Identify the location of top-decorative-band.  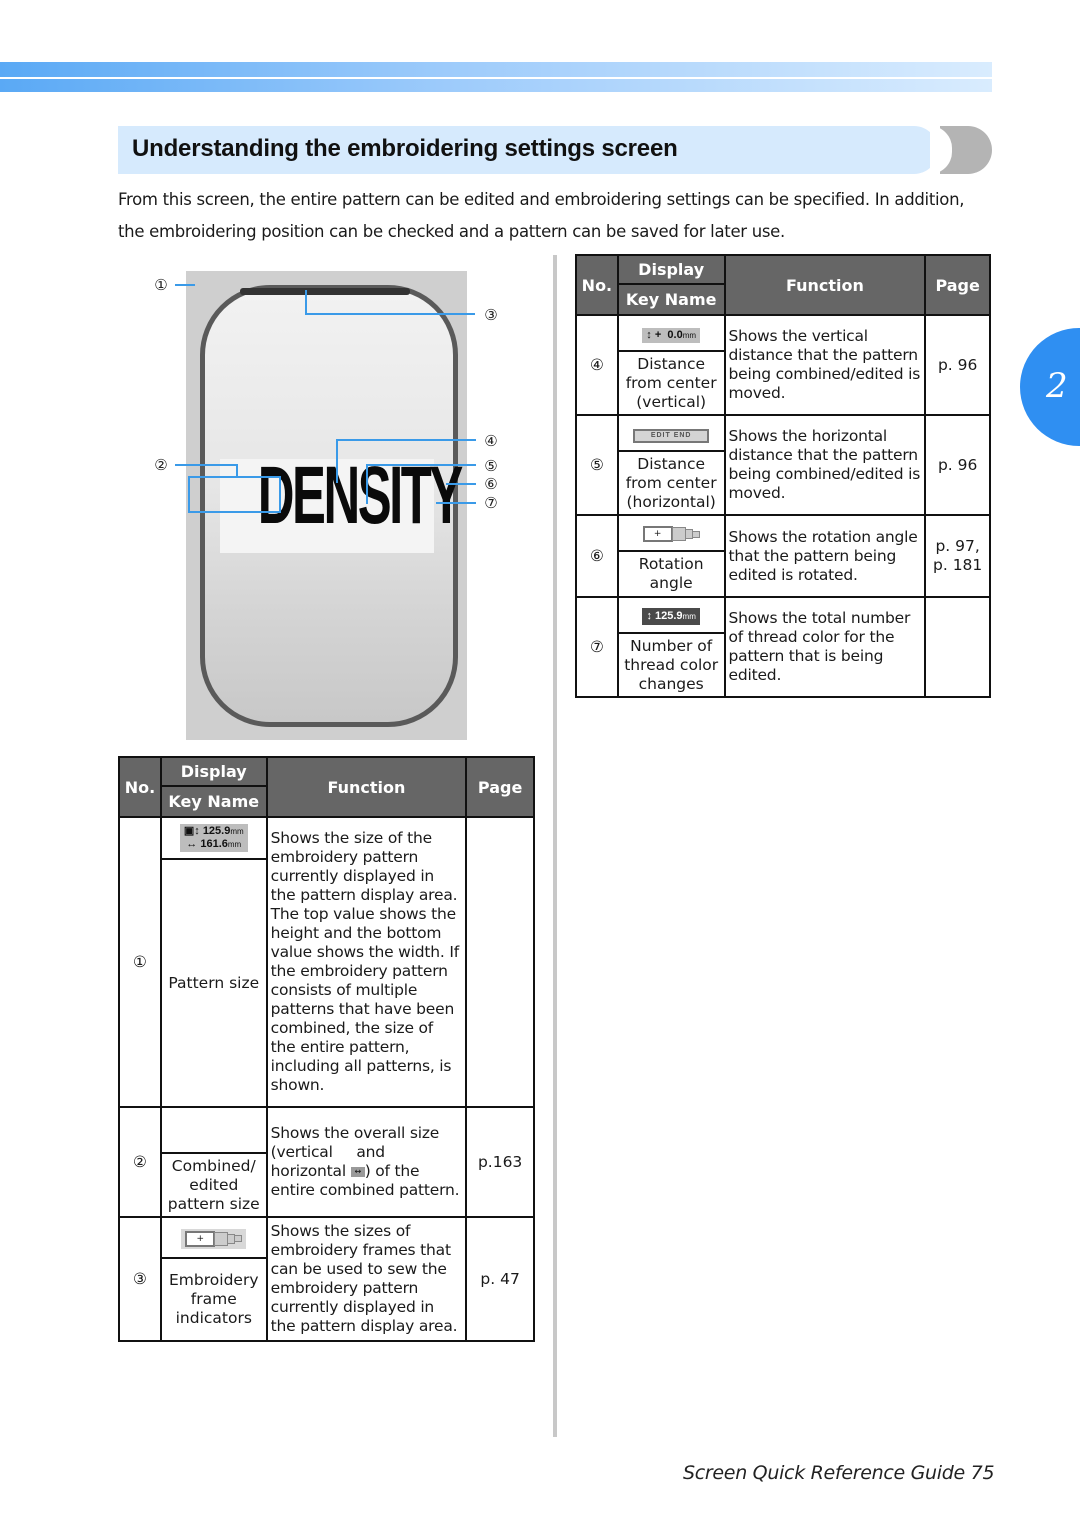
(496, 77).